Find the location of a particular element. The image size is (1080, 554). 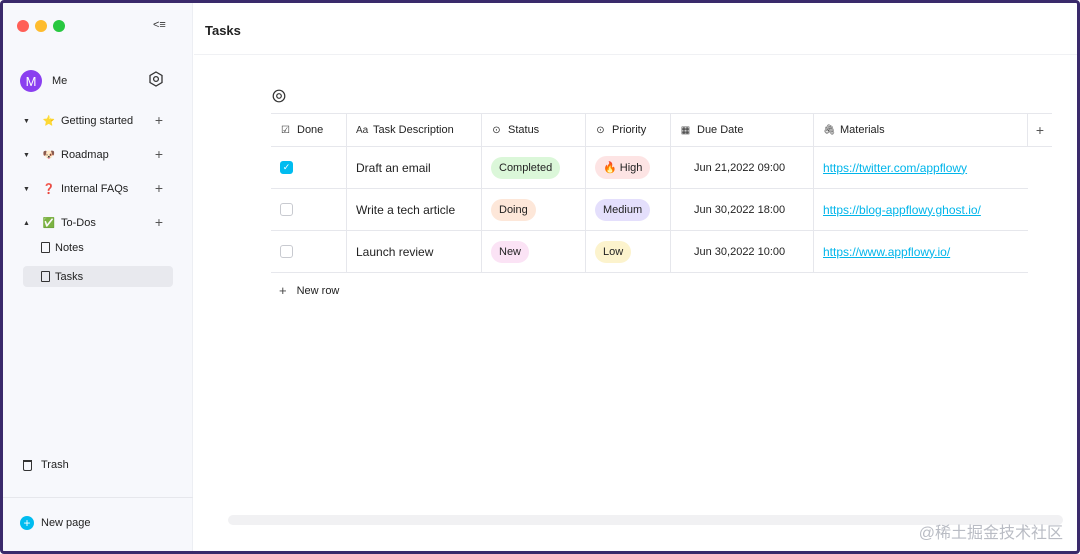

expand-caret-icon: ▲ is located at coordinates (29, 223).